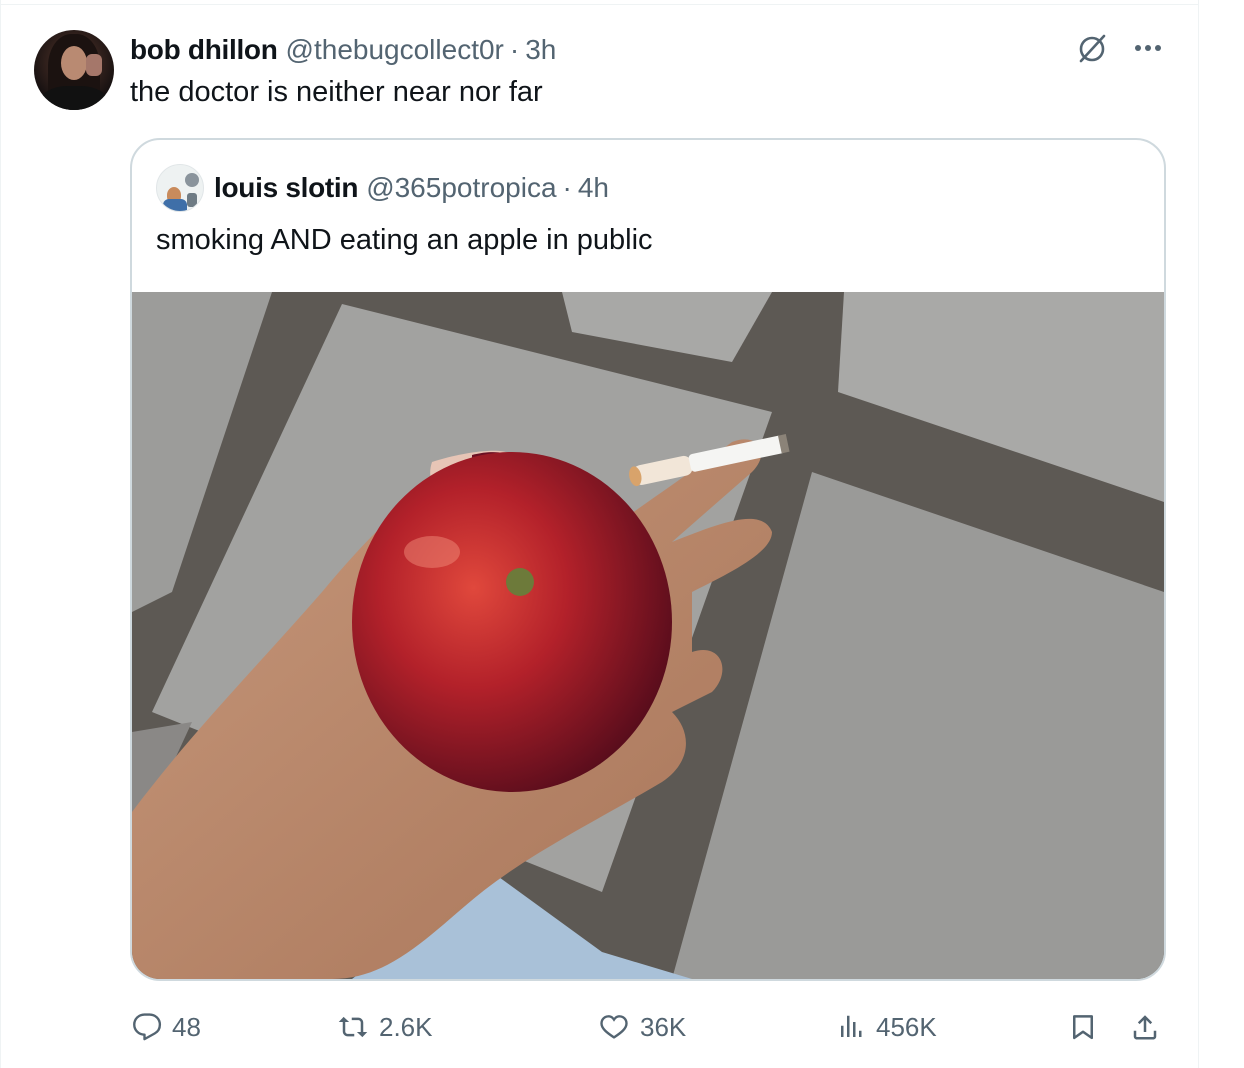  I want to click on more-horizontal-icon, so click(1148, 48).